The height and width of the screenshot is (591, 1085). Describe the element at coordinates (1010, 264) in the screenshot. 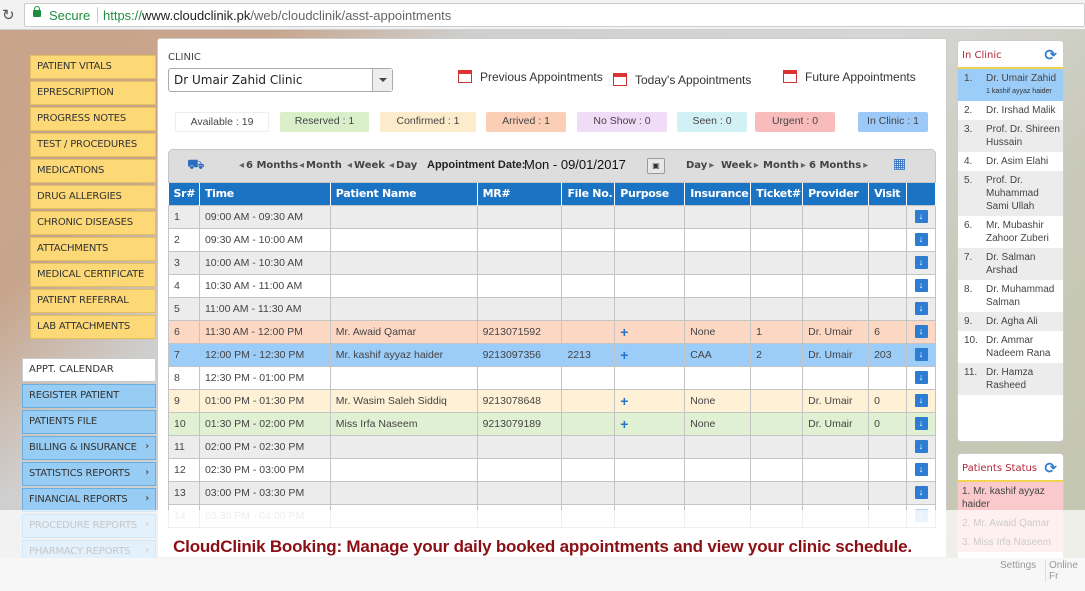

I see `in-clinic-item: 7. Dr. Salman Arshad` at that location.